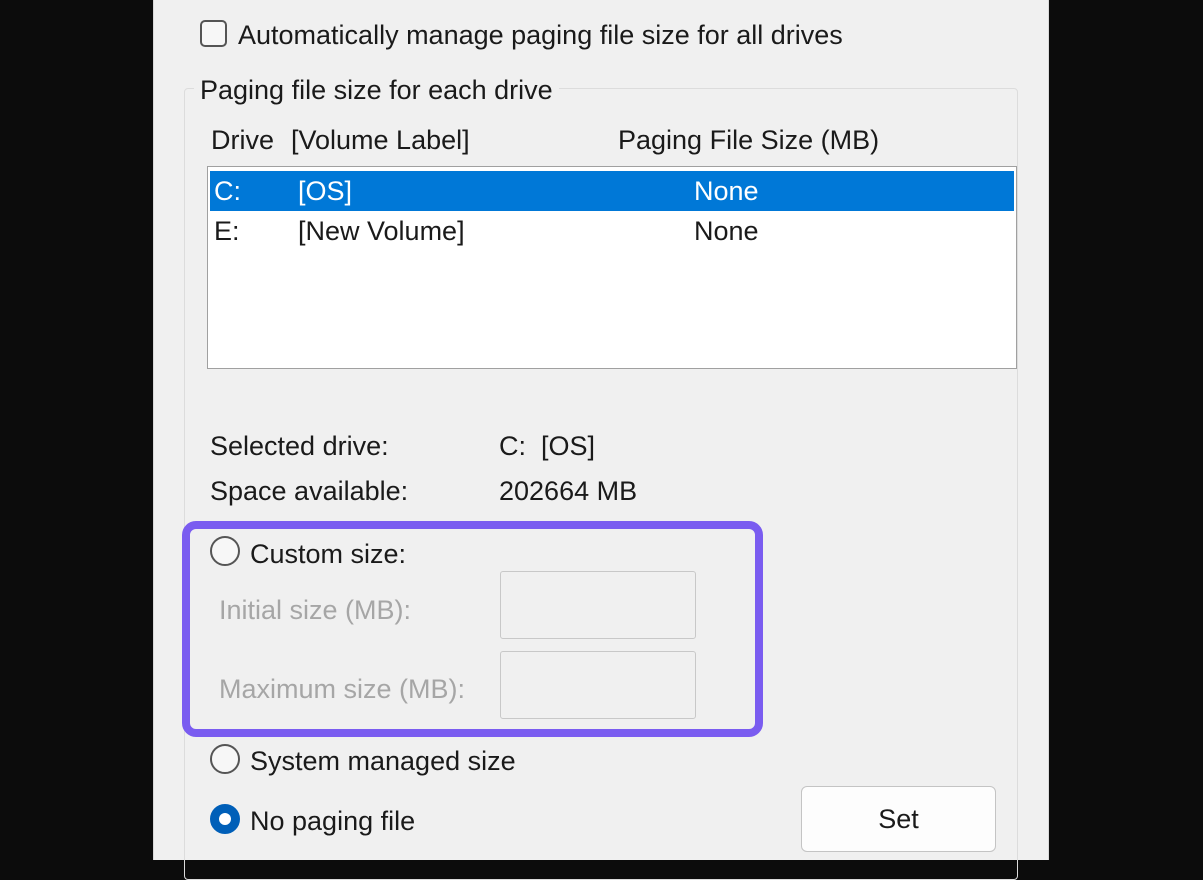  Describe the element at coordinates (383, 761) in the screenshot. I see `system-managed-label: System managed size` at that location.